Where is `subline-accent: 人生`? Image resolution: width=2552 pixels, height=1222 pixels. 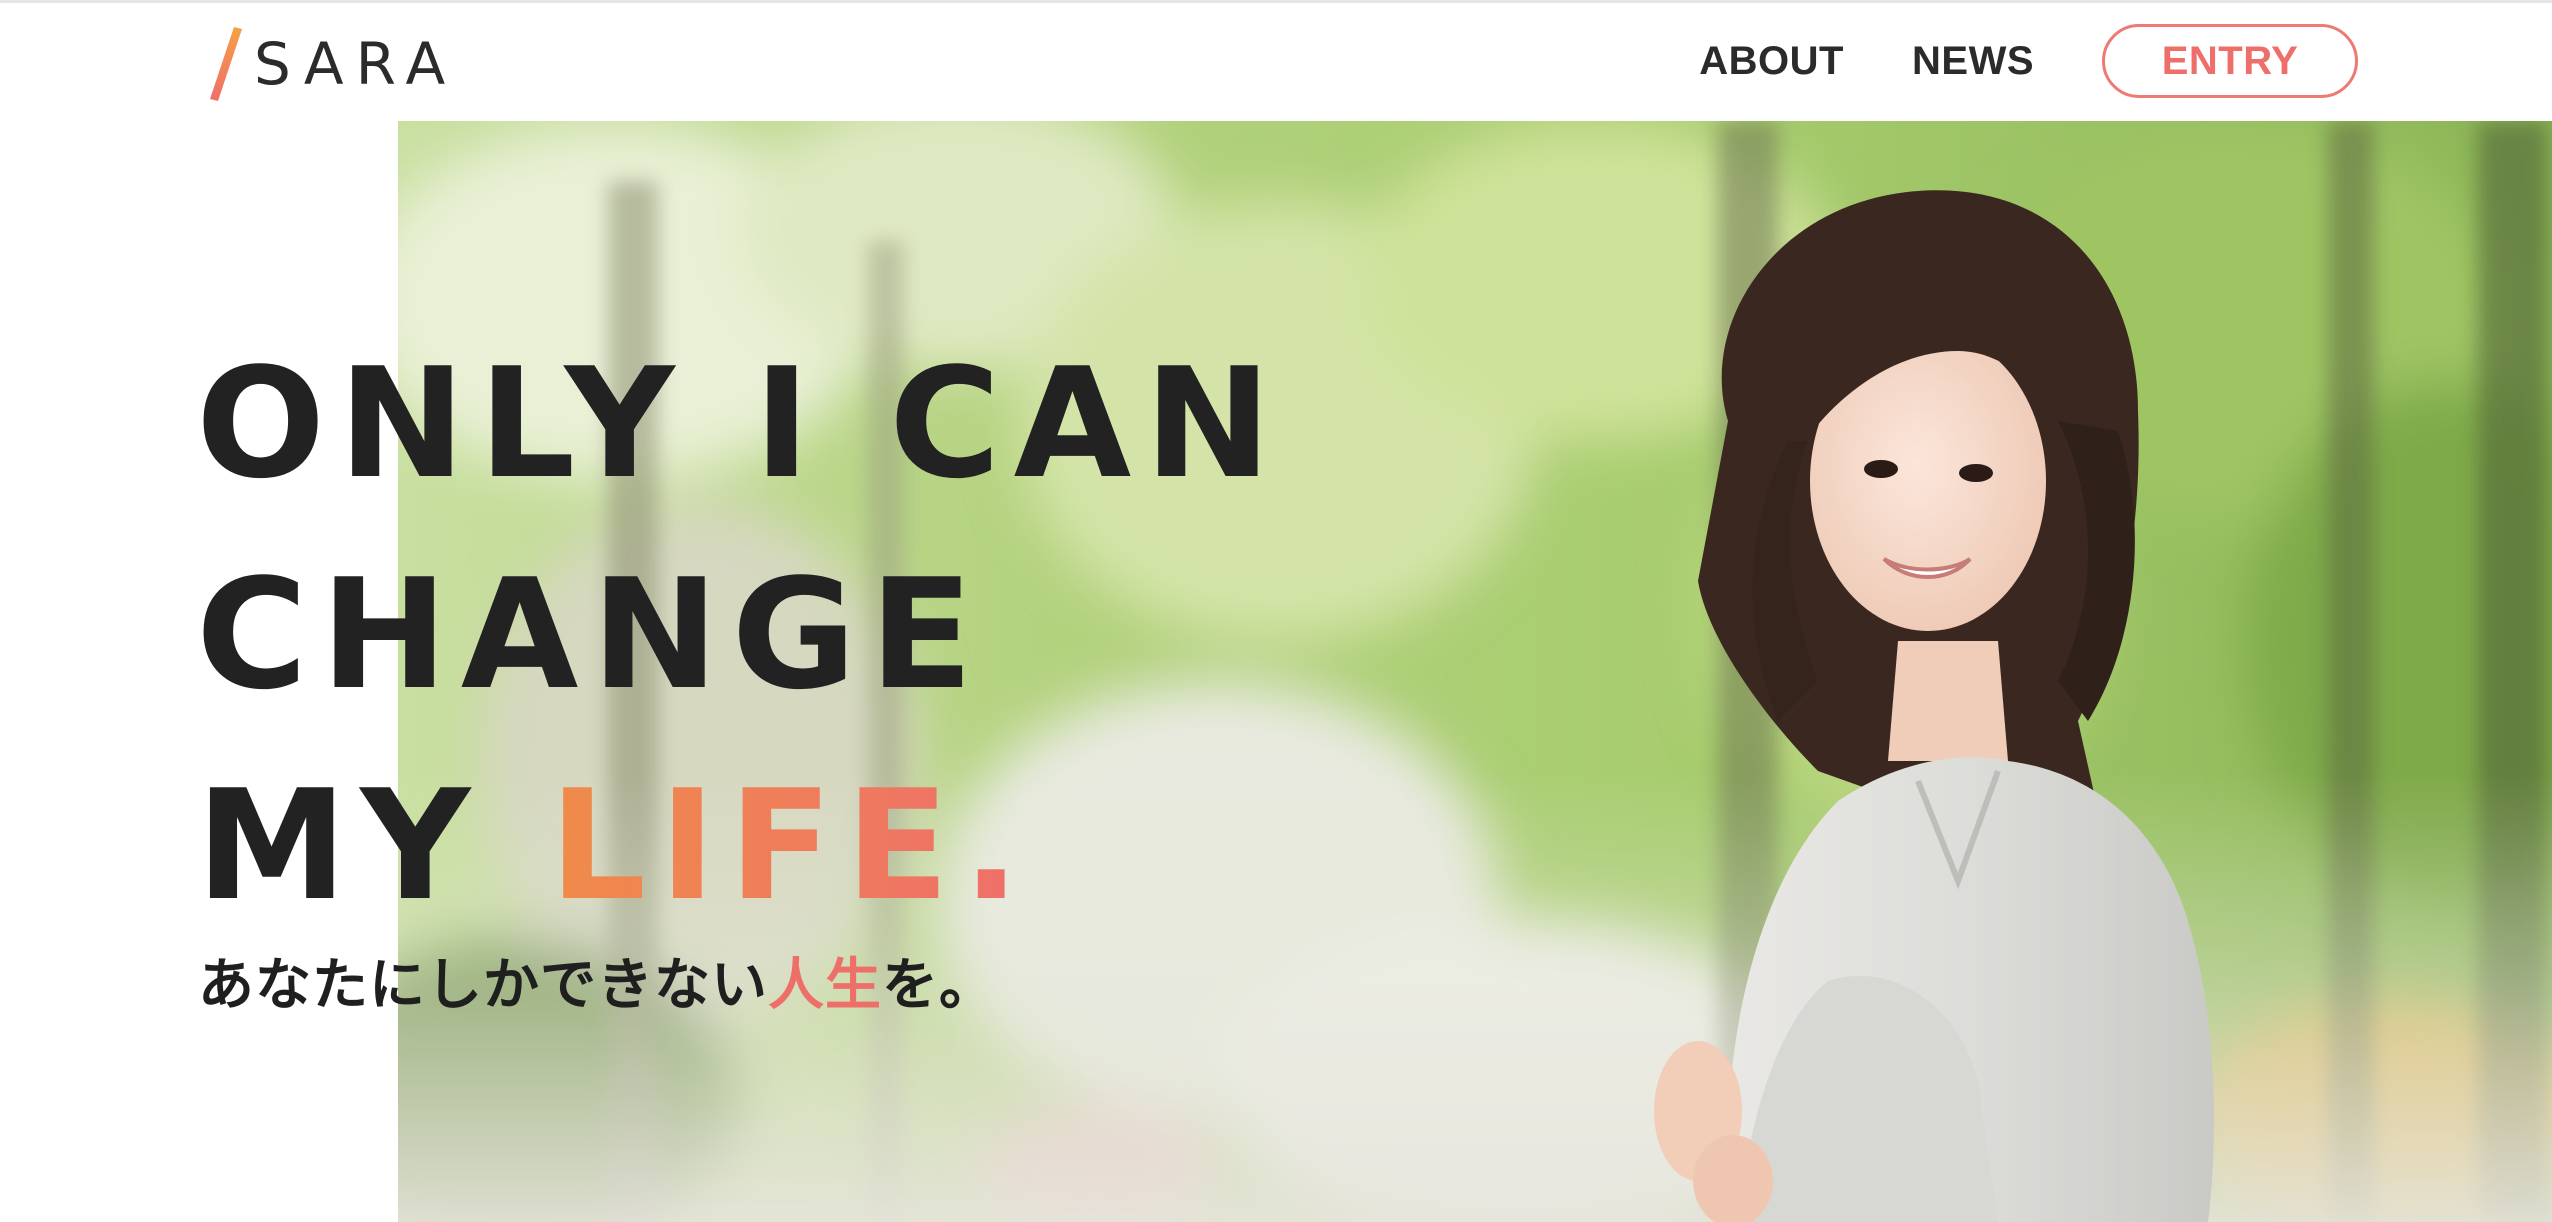
subline-accent: 人生 is located at coordinates (825, 985).